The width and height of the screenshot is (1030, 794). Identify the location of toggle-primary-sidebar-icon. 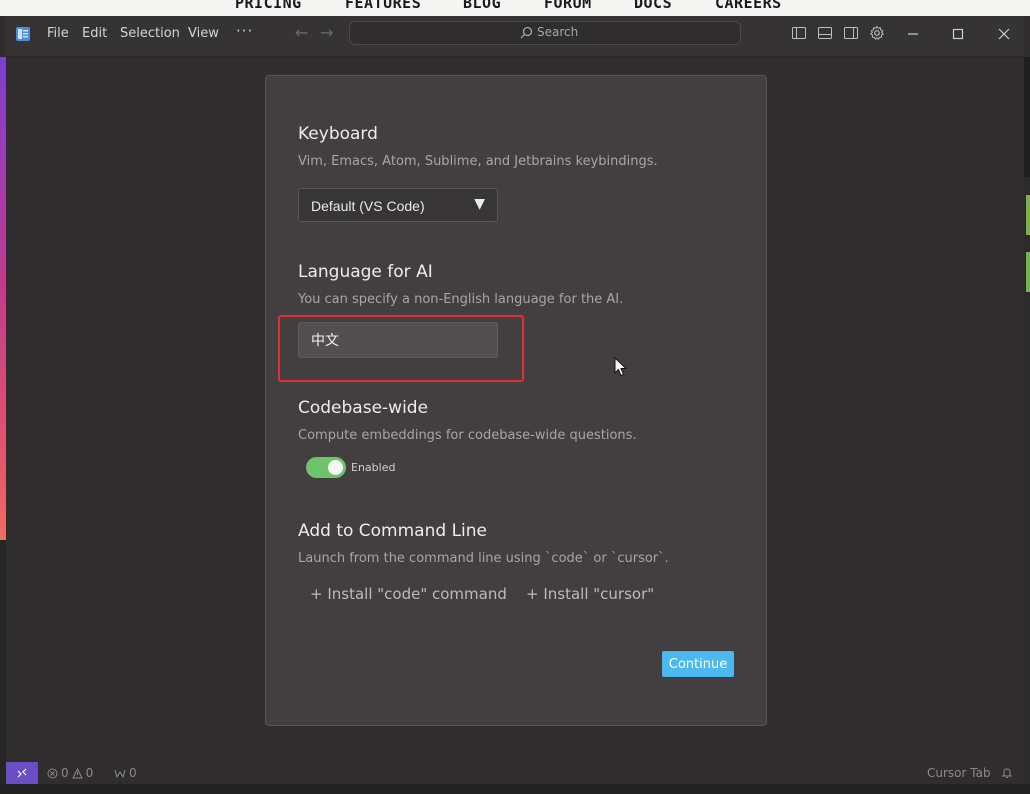
(799, 33).